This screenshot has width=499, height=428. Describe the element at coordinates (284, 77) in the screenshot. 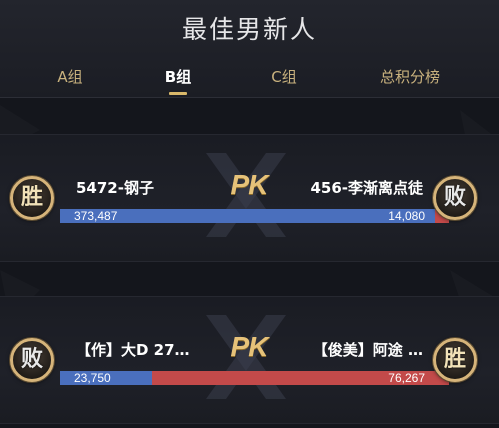

I see `tab-label: C组` at that location.